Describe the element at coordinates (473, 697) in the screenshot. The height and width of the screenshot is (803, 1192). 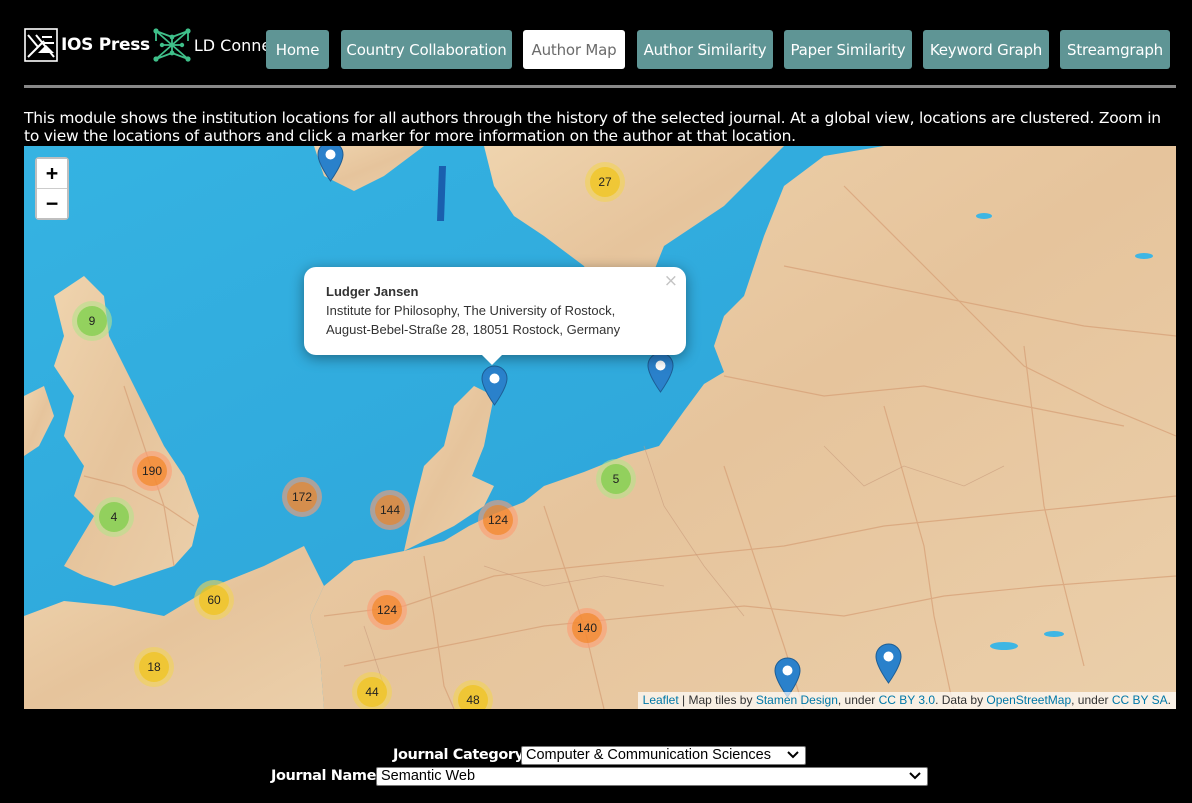
I see `cluster-count: 48` at that location.